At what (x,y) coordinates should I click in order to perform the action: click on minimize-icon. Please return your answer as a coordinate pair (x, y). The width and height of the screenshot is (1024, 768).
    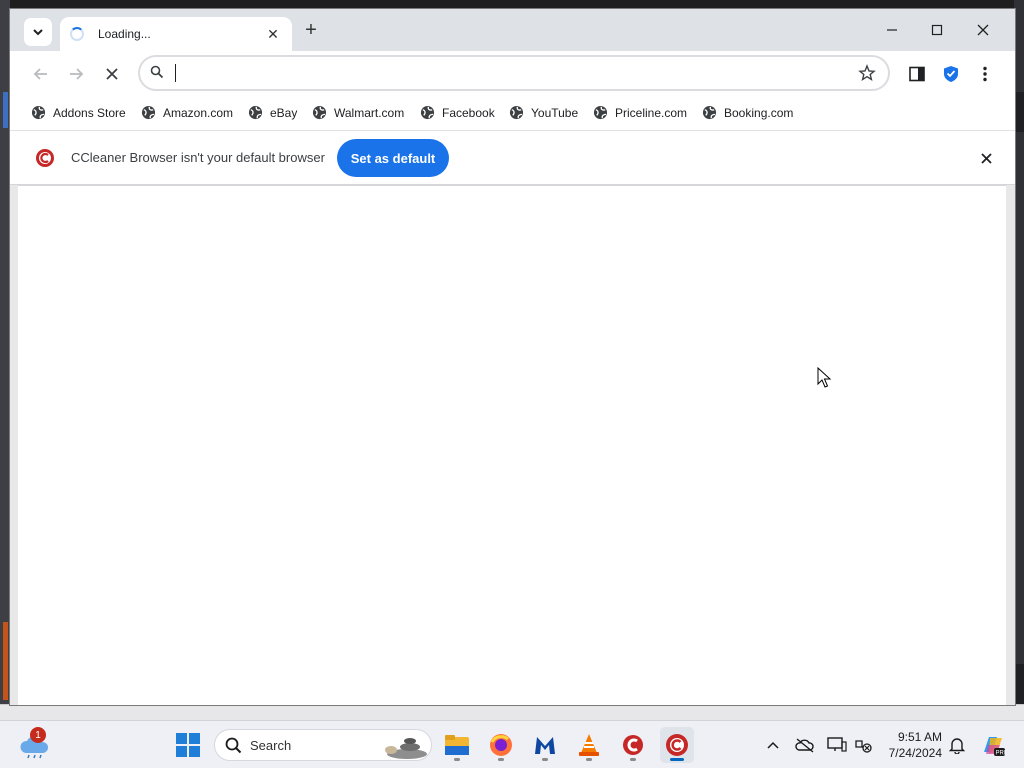
    Looking at the image, I should click on (892, 30).